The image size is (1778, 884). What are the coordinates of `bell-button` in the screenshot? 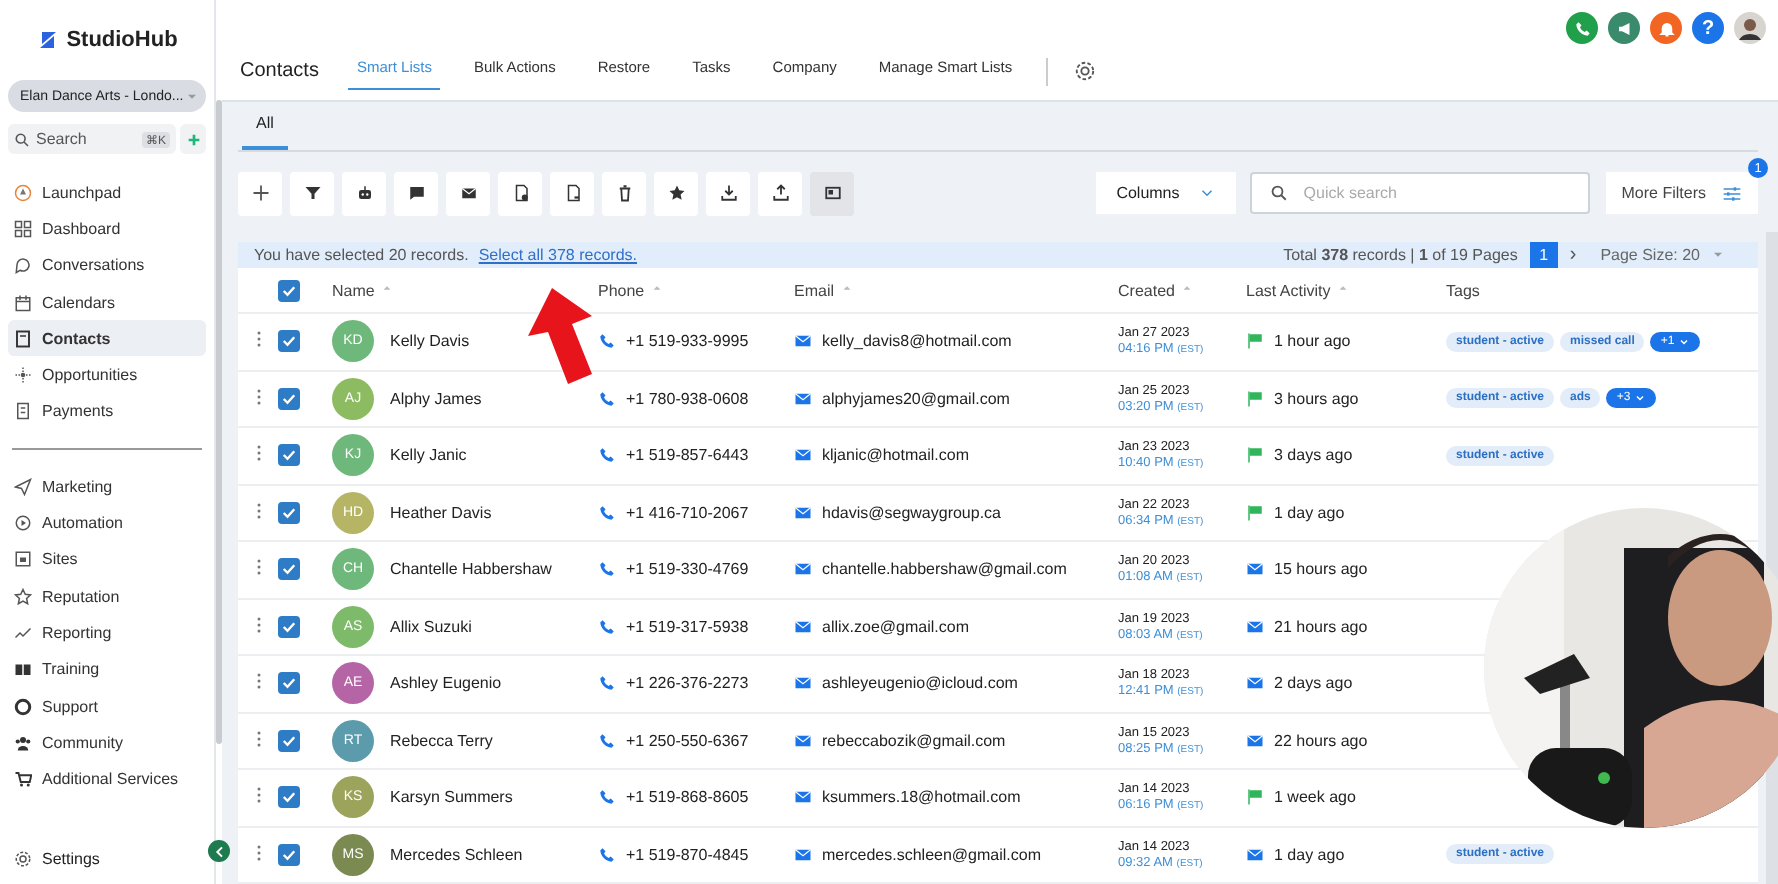 It's located at (1666, 28).